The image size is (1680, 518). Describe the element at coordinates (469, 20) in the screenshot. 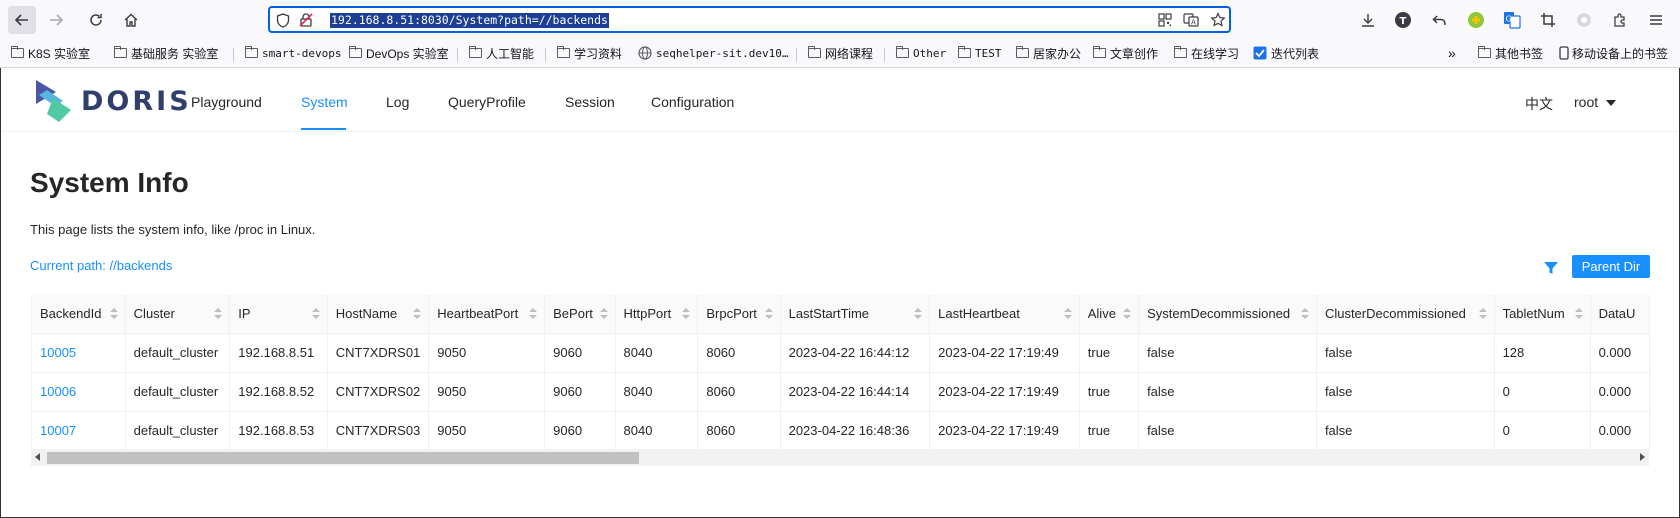

I see `url-text: 192.168.8.51:8030/System?path=//backends` at that location.